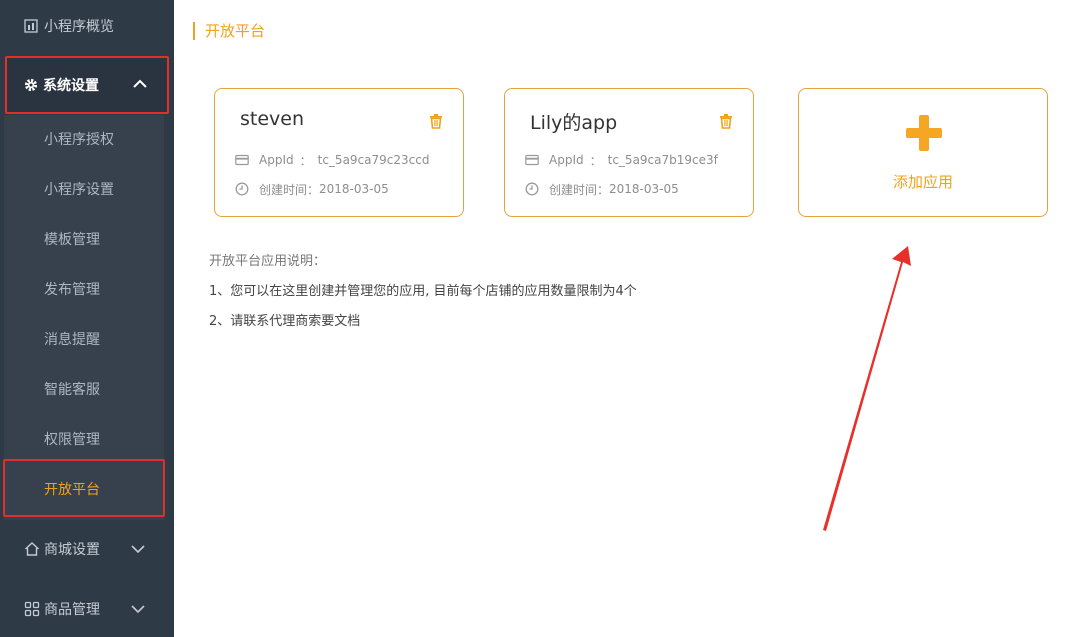 The height and width of the screenshot is (637, 1092). What do you see at coordinates (32, 549) in the screenshot?
I see `home-icon` at bounding box center [32, 549].